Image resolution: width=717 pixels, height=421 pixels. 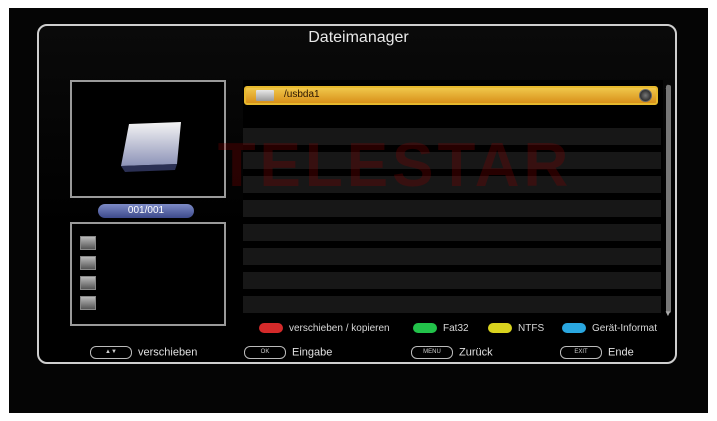 I want to click on user-icon, so click(x=88, y=263).